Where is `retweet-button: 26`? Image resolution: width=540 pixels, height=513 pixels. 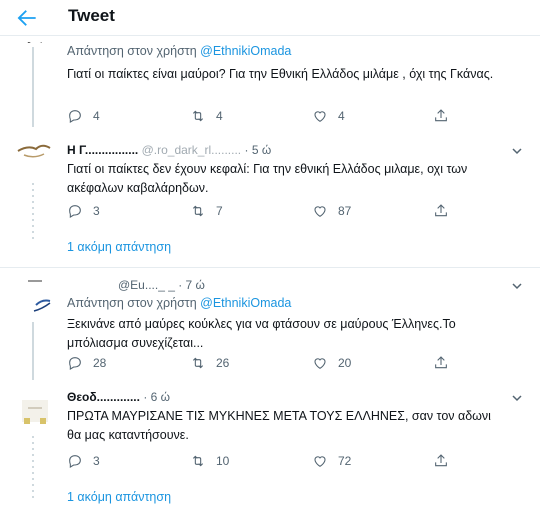 retweet-button: 26 is located at coordinates (209, 363).